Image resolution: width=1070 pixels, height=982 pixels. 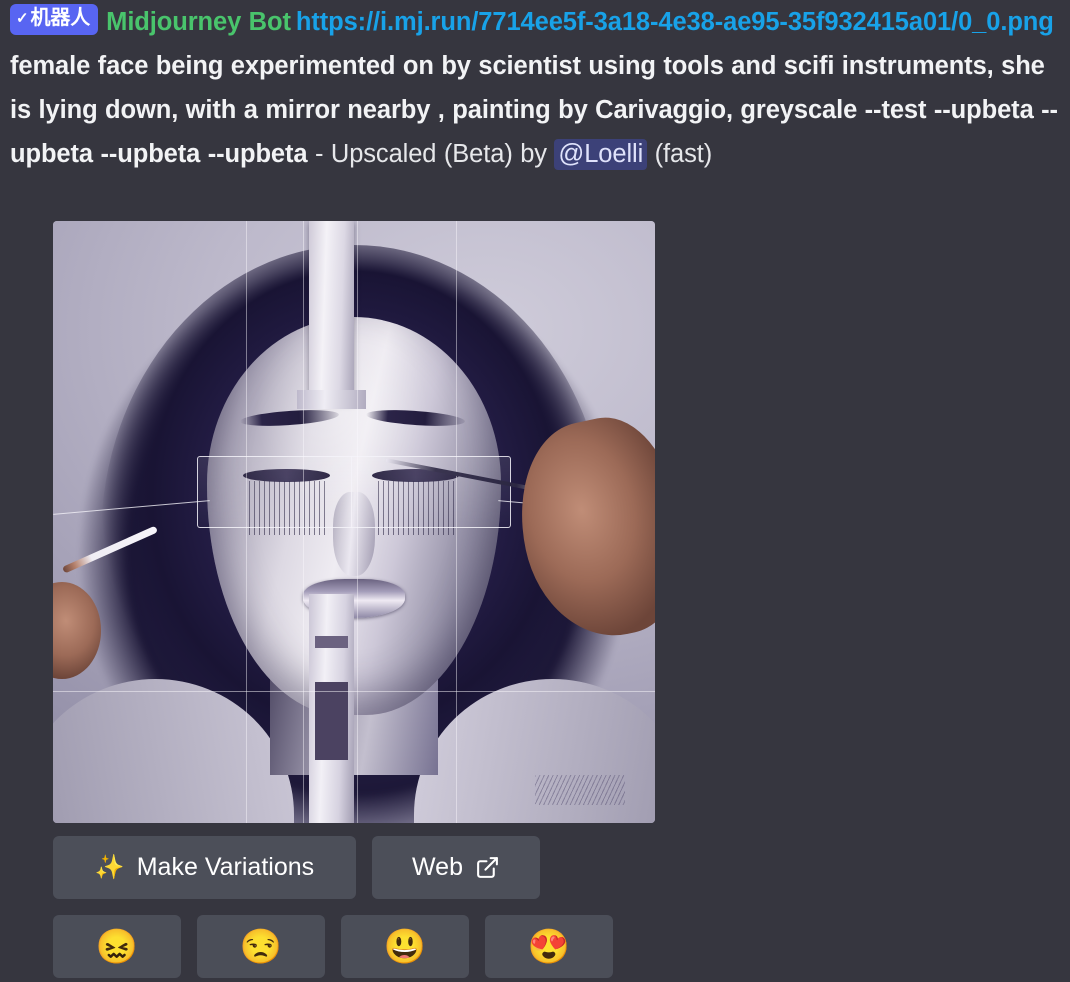 I want to click on guide-line-v3, so click(x=357, y=522).